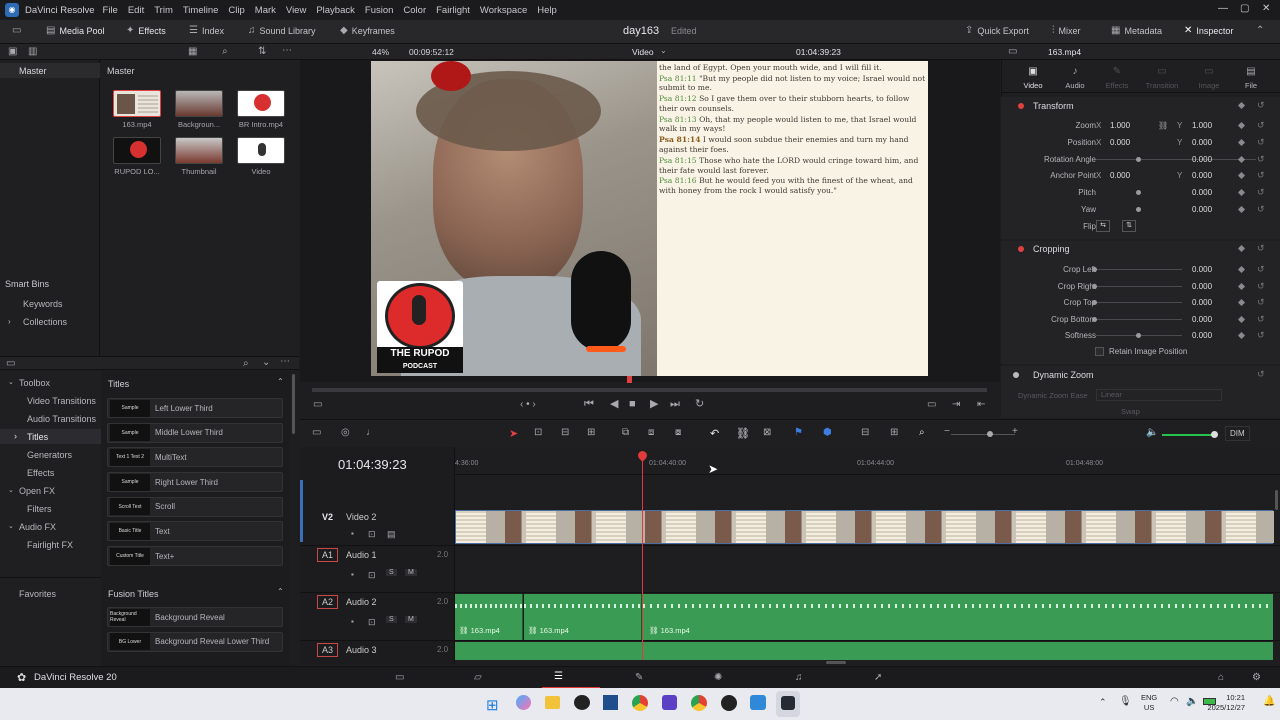 The image size is (1280, 720). What do you see at coordinates (1202, 159) in the screenshot?
I see `rotation-field: 0.000` at bounding box center [1202, 159].